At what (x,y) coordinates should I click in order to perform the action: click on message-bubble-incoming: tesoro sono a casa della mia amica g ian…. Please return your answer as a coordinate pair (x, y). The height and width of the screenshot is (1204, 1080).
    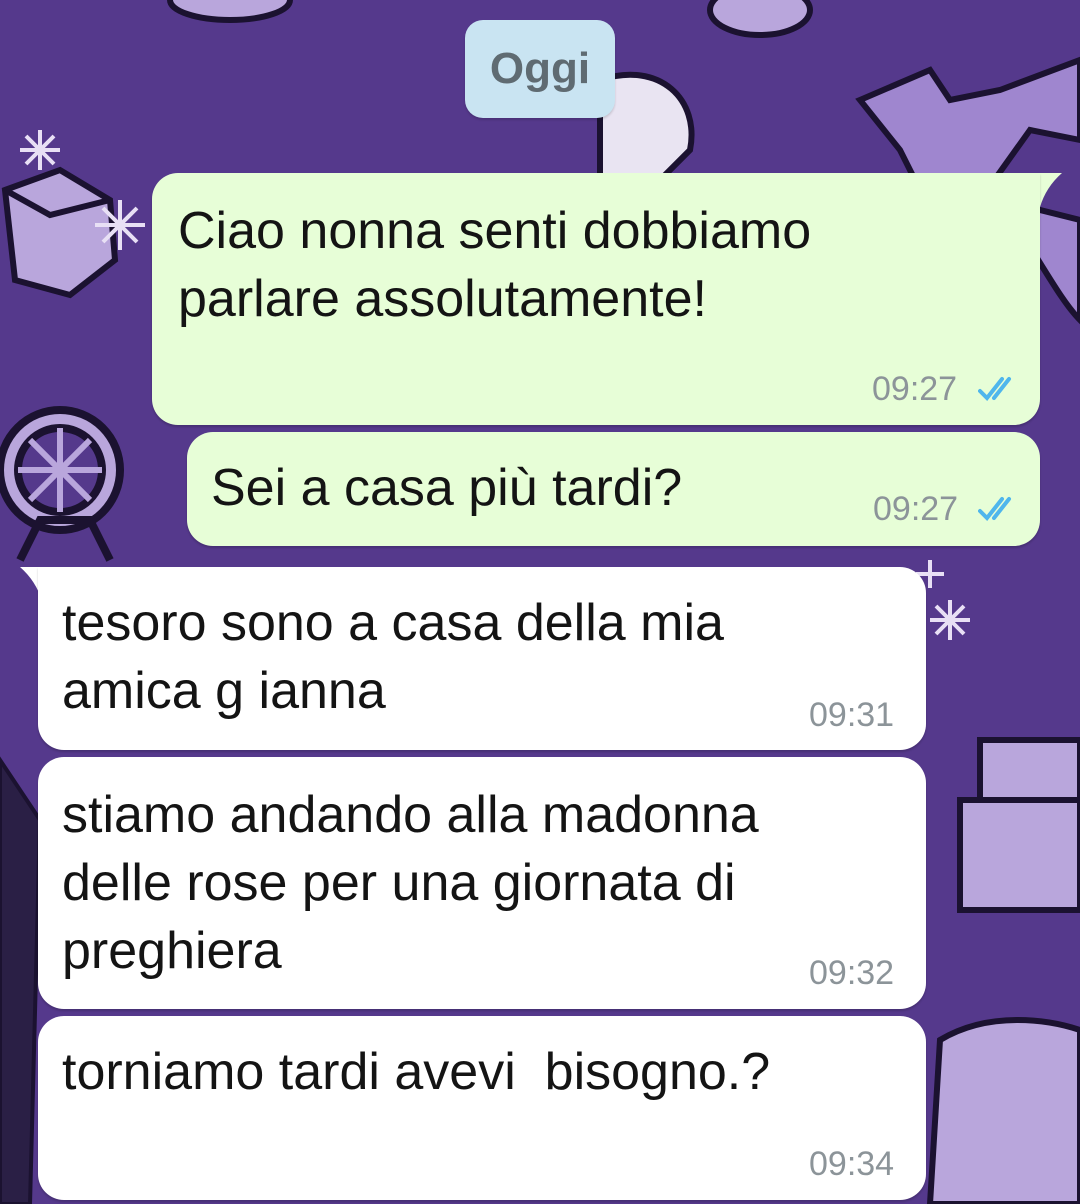
    Looking at the image, I should click on (482, 658).